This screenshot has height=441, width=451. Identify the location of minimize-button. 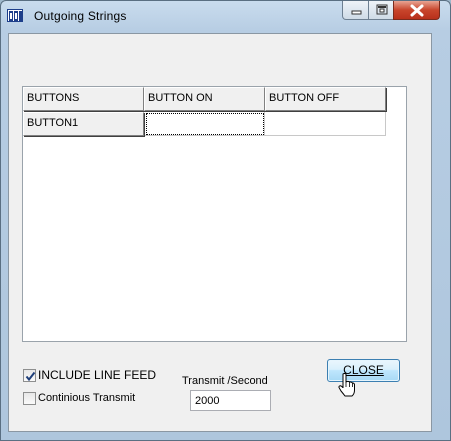
(355, 10).